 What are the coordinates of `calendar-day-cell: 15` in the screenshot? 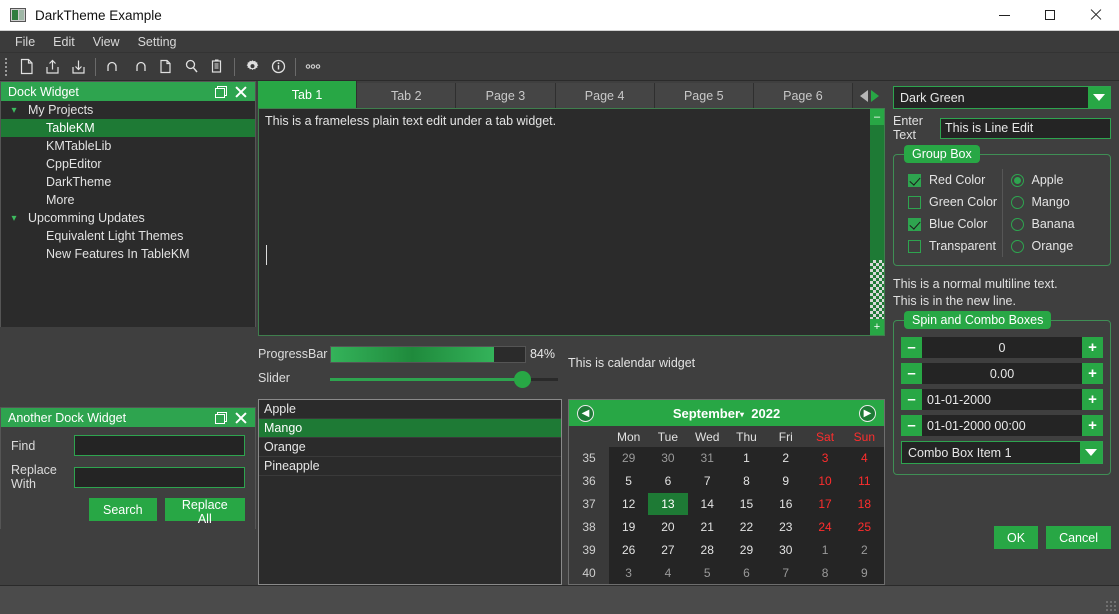 It's located at (746, 504).